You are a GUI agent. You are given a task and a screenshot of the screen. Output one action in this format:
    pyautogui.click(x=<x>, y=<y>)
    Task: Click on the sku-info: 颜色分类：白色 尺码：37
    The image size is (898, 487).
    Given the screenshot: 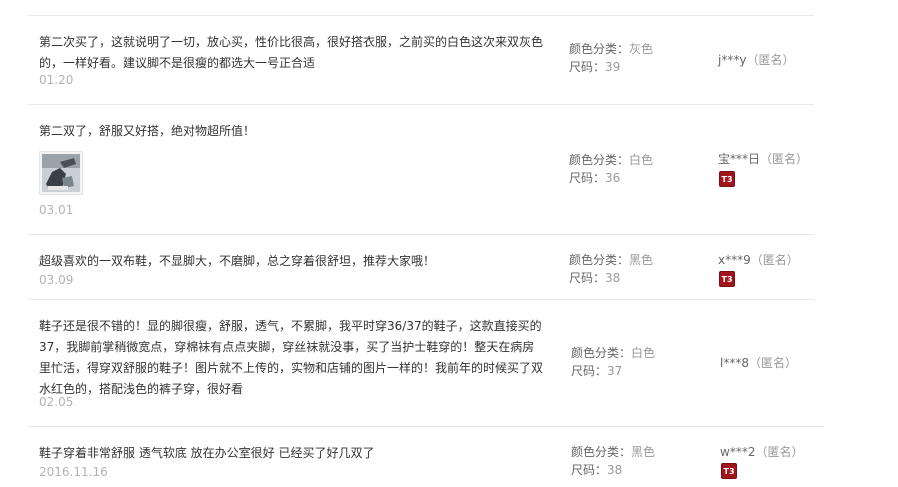 What is the action you would take?
    pyautogui.click(x=613, y=362)
    